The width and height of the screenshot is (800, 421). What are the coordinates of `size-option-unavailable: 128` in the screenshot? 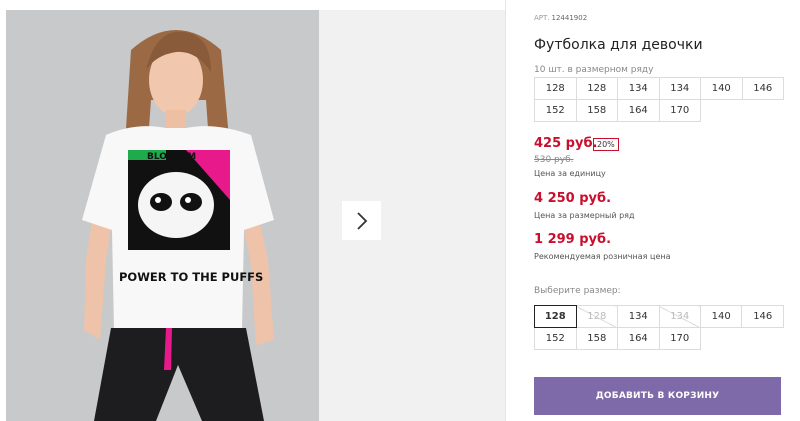 It's located at (597, 316).